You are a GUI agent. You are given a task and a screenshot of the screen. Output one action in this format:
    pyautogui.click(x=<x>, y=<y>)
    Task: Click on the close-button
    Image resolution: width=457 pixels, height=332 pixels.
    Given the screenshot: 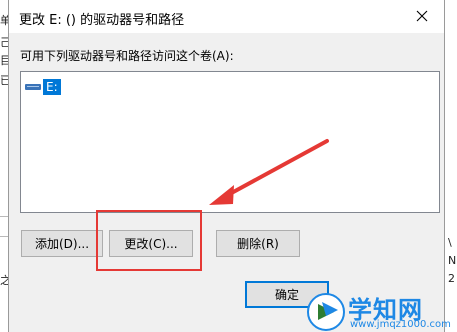 What is the action you would take?
    pyautogui.click(x=422, y=16)
    